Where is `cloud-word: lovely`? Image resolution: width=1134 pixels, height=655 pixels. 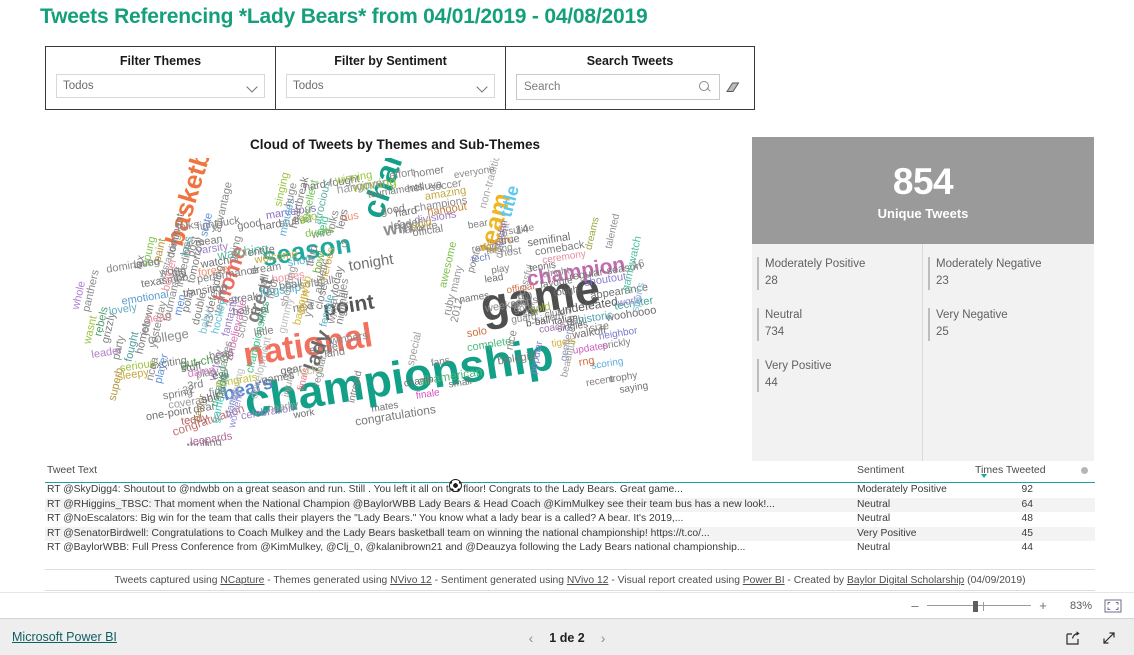
cloud-word: lovely is located at coordinates (123, 310).